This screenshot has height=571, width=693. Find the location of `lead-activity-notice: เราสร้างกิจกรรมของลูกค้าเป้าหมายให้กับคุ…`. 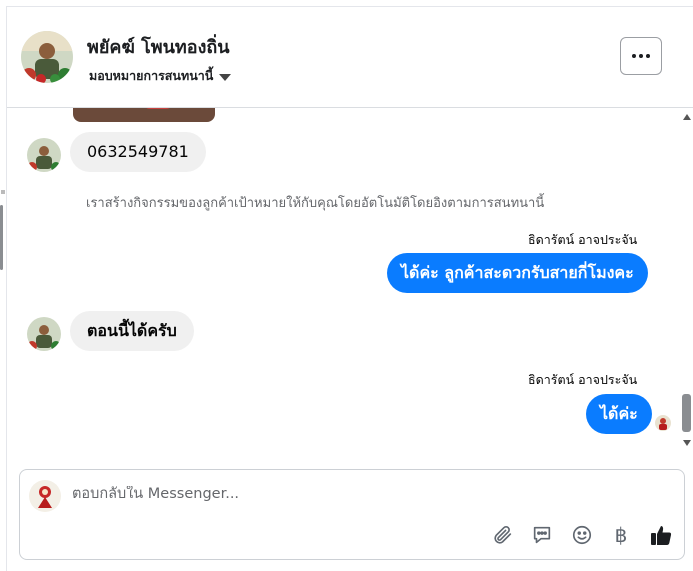

lead-activity-notice: เราสร้างกิจกรรมของลูกค้าเป้าหมายให้กับคุ… is located at coordinates (315, 203).